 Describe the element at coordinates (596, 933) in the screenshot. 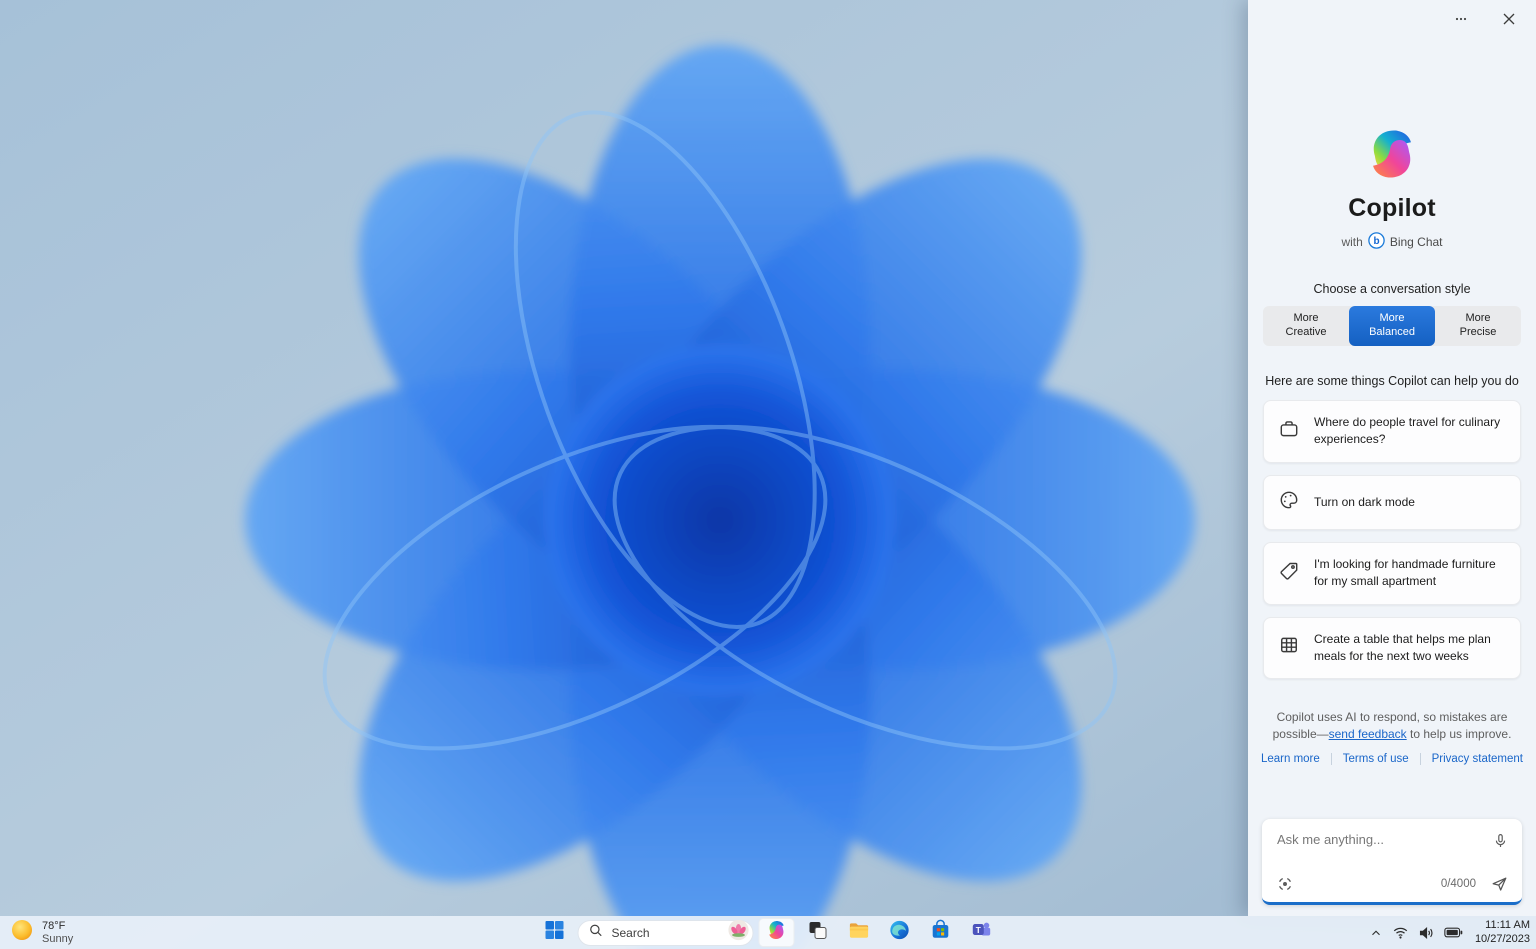

I see `search-icon` at that location.